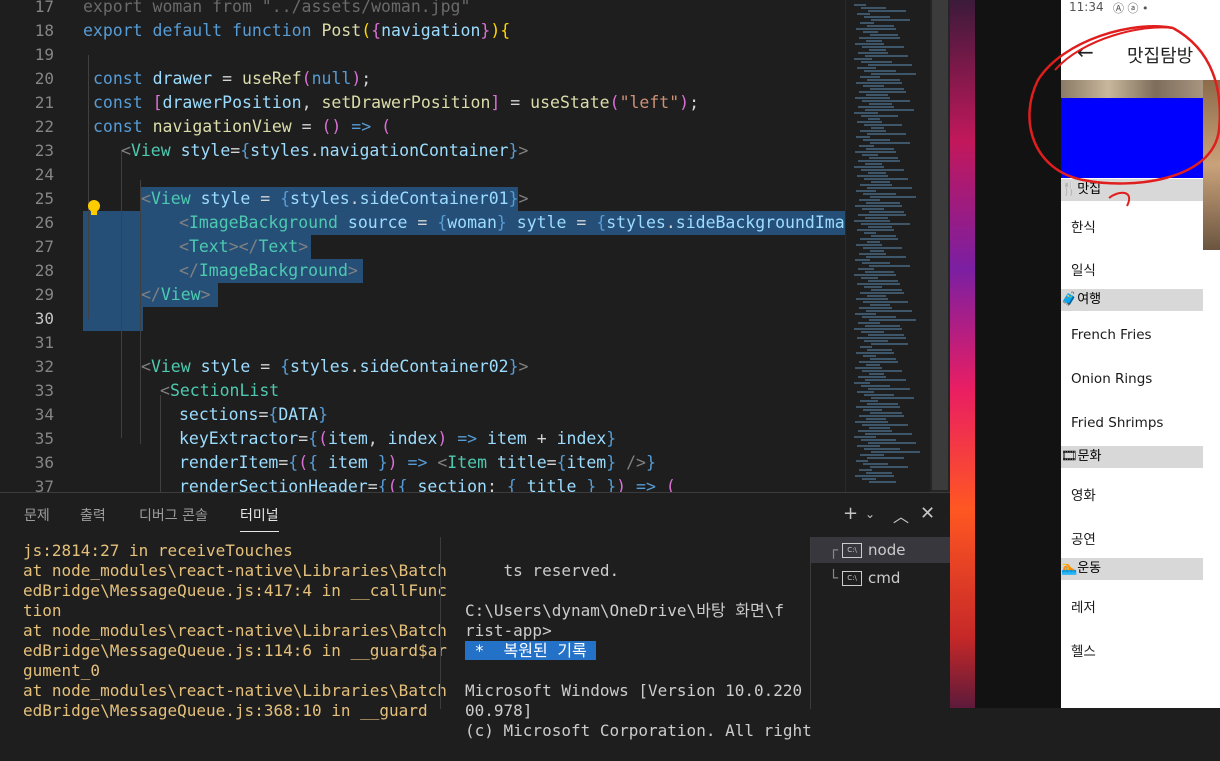 This screenshot has width=1220, height=761. I want to click on list-item: Fried Shrimps, so click(1117, 423).